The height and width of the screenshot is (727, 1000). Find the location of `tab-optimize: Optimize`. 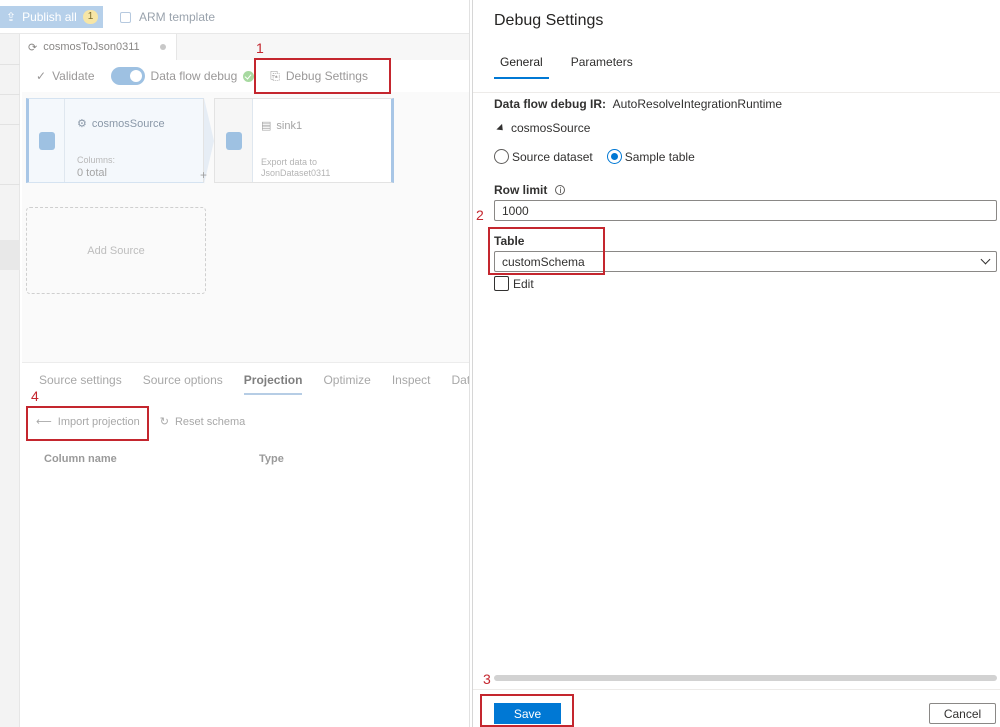

tab-optimize: Optimize is located at coordinates (346, 384).